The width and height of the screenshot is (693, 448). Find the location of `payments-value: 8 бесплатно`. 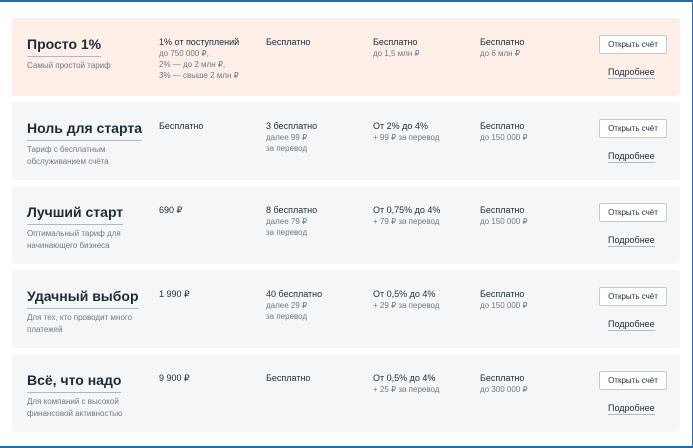

payments-value: 8 бесплатно is located at coordinates (292, 210).